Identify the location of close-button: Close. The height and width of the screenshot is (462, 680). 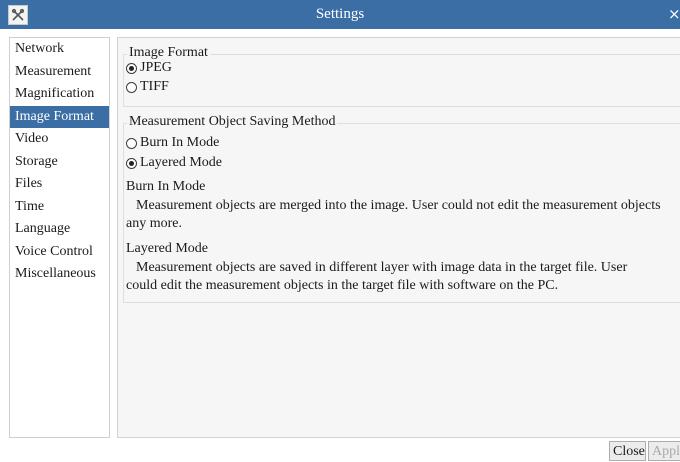
(627, 451).